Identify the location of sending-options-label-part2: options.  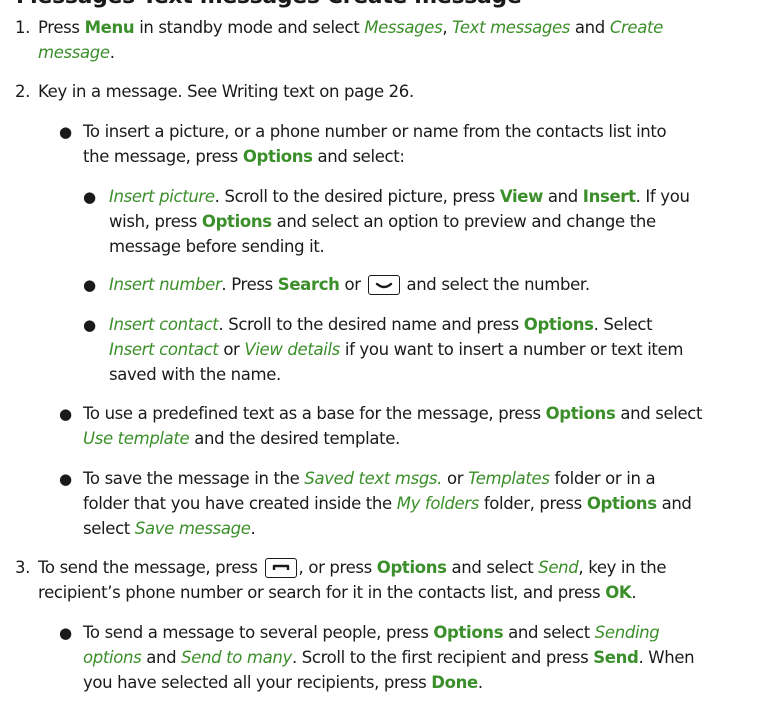
(112, 657).